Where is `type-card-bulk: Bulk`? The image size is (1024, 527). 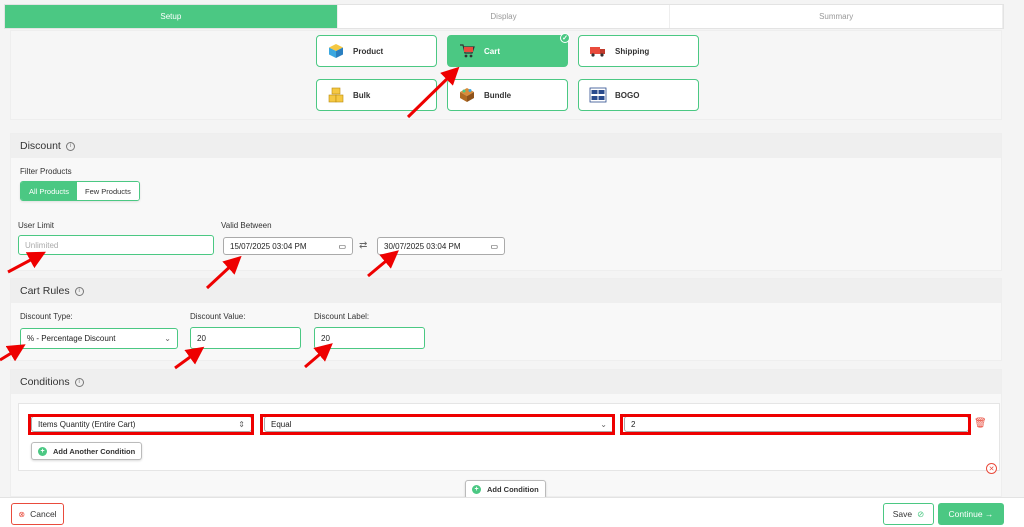
type-card-bulk: Bulk is located at coordinates (376, 95).